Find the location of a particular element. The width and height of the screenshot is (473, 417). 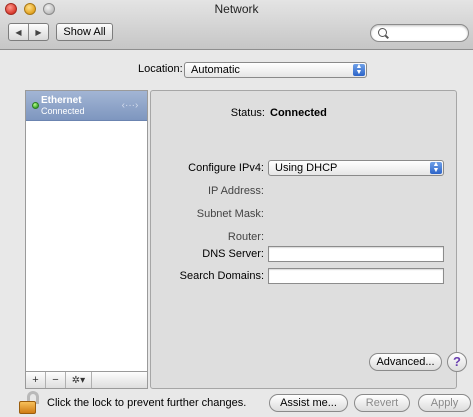

back-forward-control: ◀ ▶ is located at coordinates (28, 32).